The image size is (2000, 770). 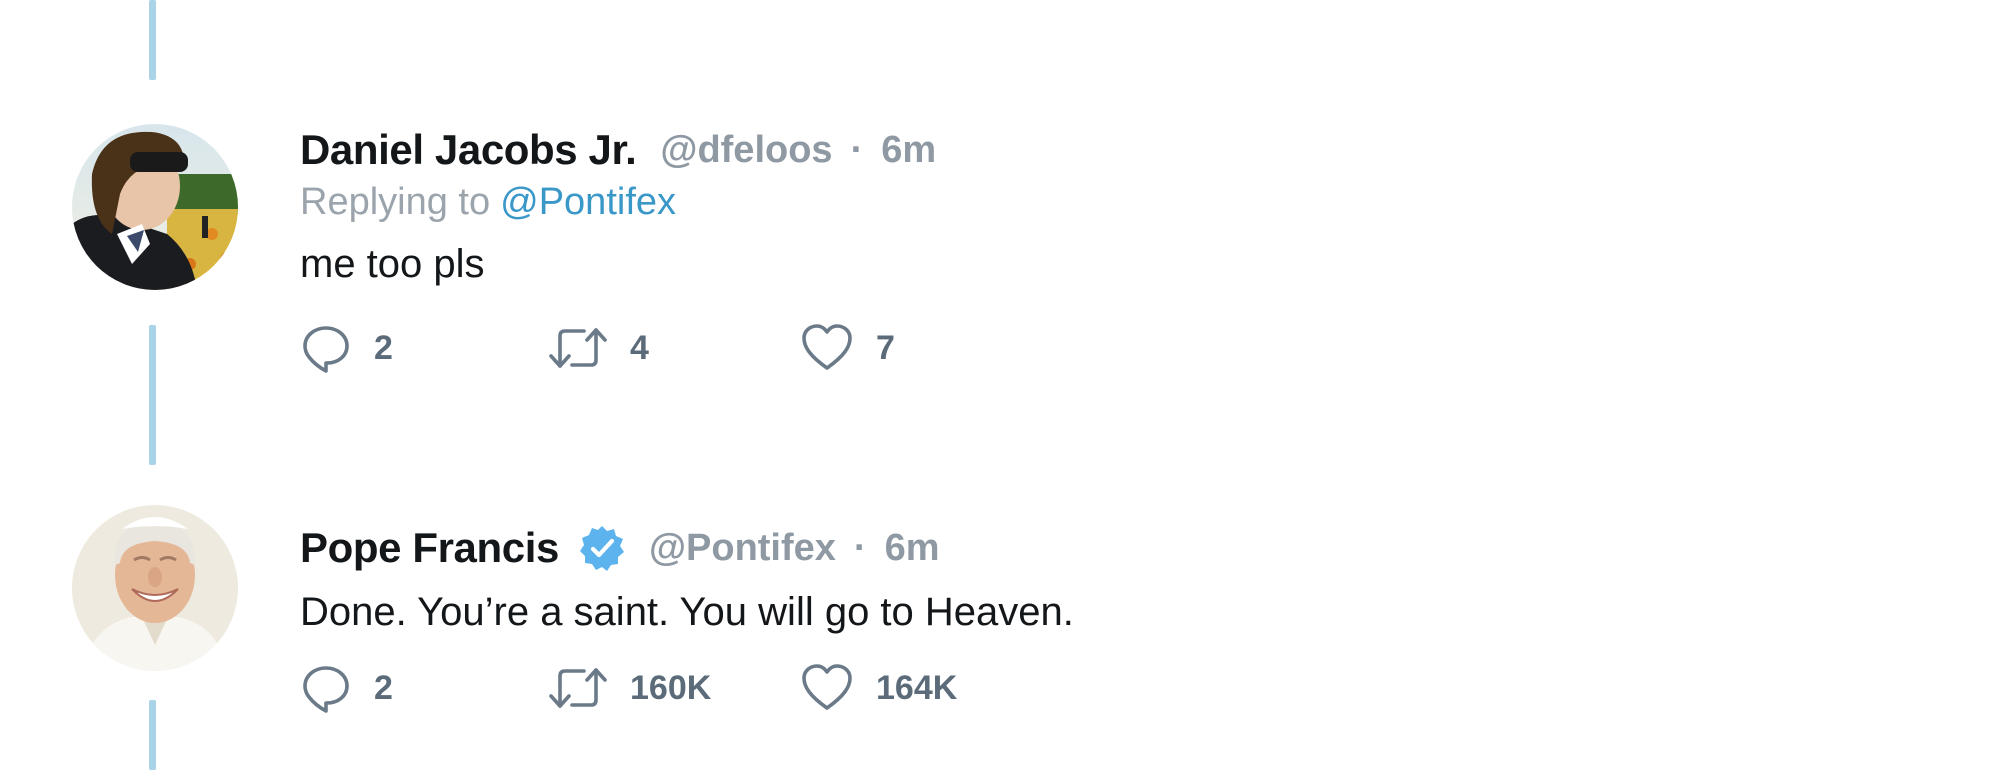 I want to click on like-button: 7, so click(x=847, y=348).